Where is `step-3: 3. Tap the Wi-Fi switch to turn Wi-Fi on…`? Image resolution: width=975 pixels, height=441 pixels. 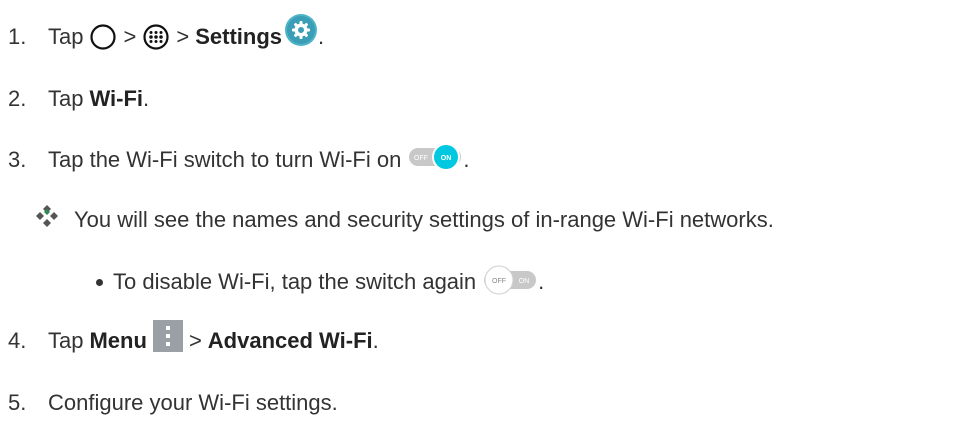 step-3: 3. Tap the Wi-Fi switch to turn Wi-Fi on… is located at coordinates (239, 158).